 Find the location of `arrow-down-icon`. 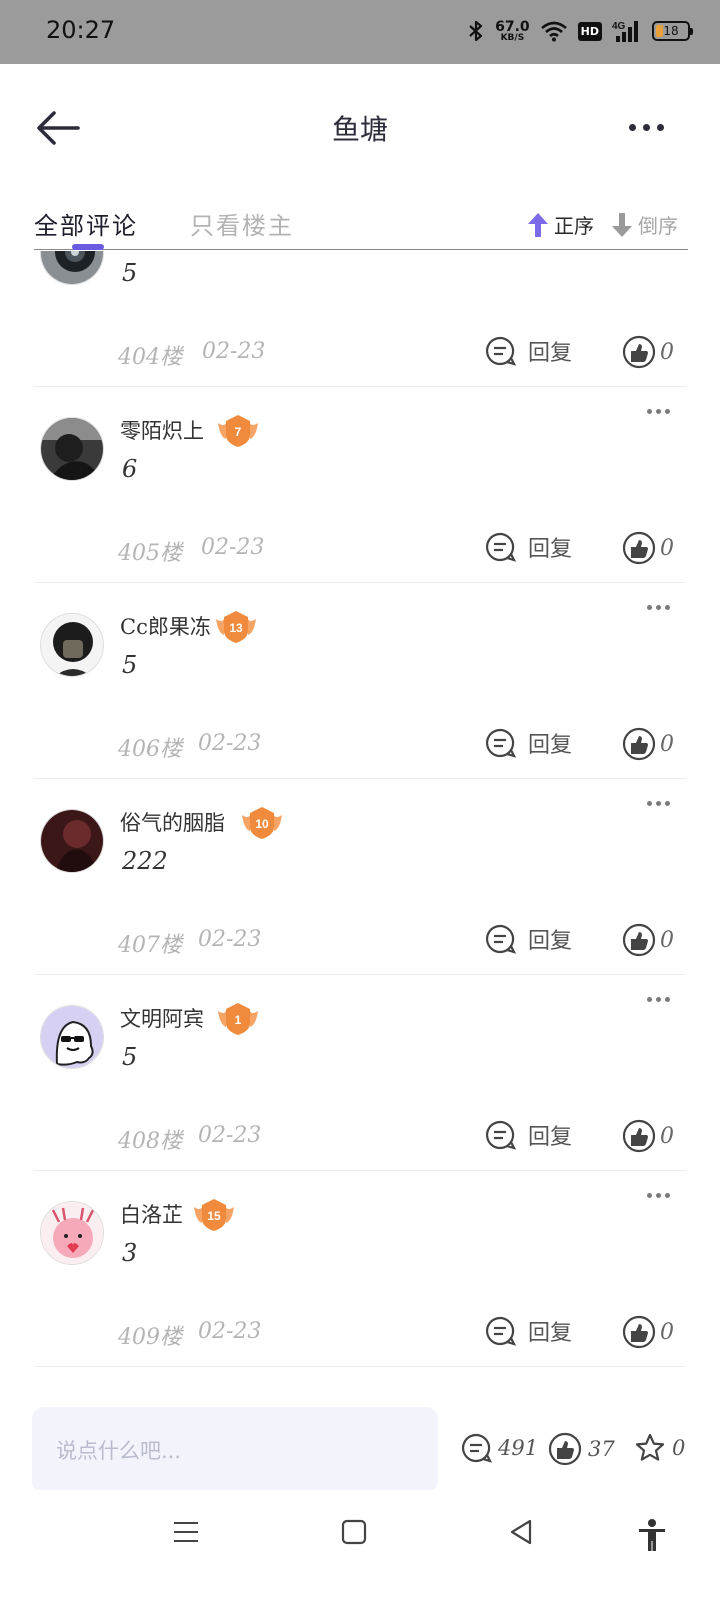

arrow-down-icon is located at coordinates (622, 224).